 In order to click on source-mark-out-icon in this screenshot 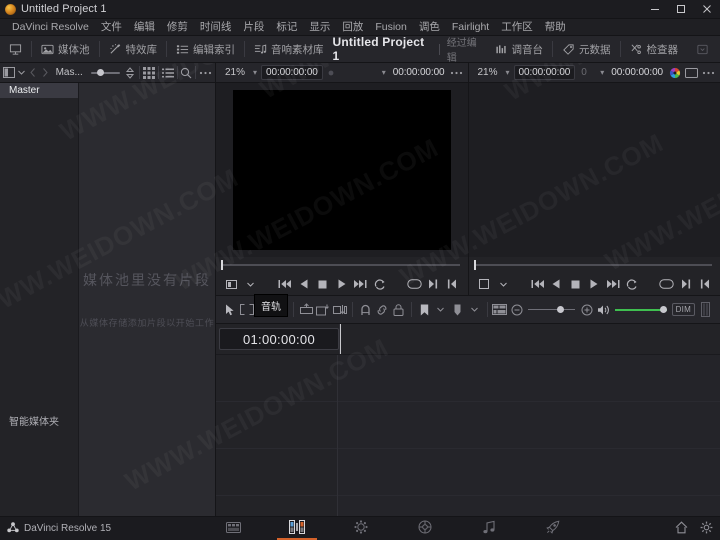, I will do `click(433, 284)`.